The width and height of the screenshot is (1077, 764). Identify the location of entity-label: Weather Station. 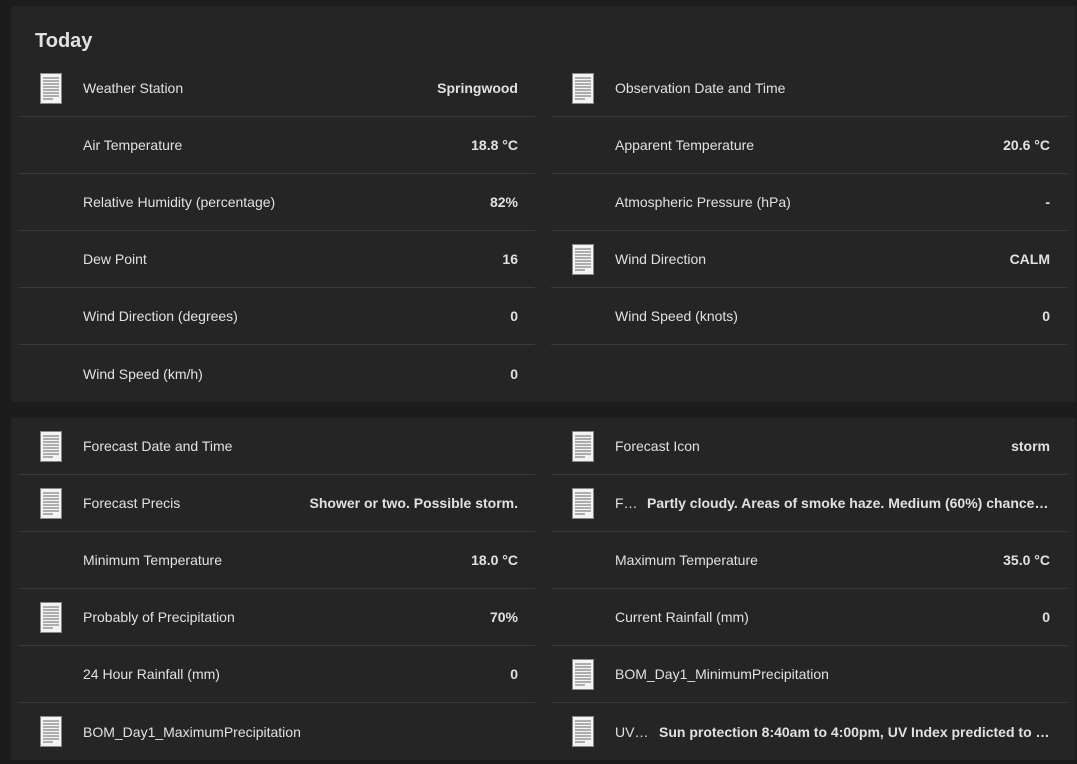
(133, 88).